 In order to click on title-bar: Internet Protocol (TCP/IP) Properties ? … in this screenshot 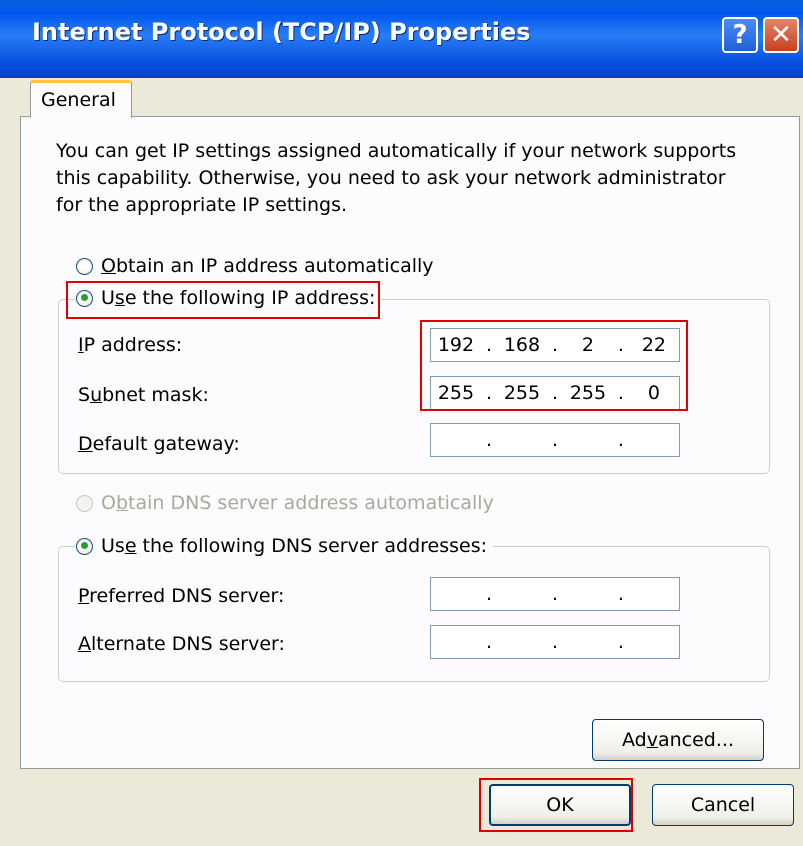, I will do `click(401, 39)`.